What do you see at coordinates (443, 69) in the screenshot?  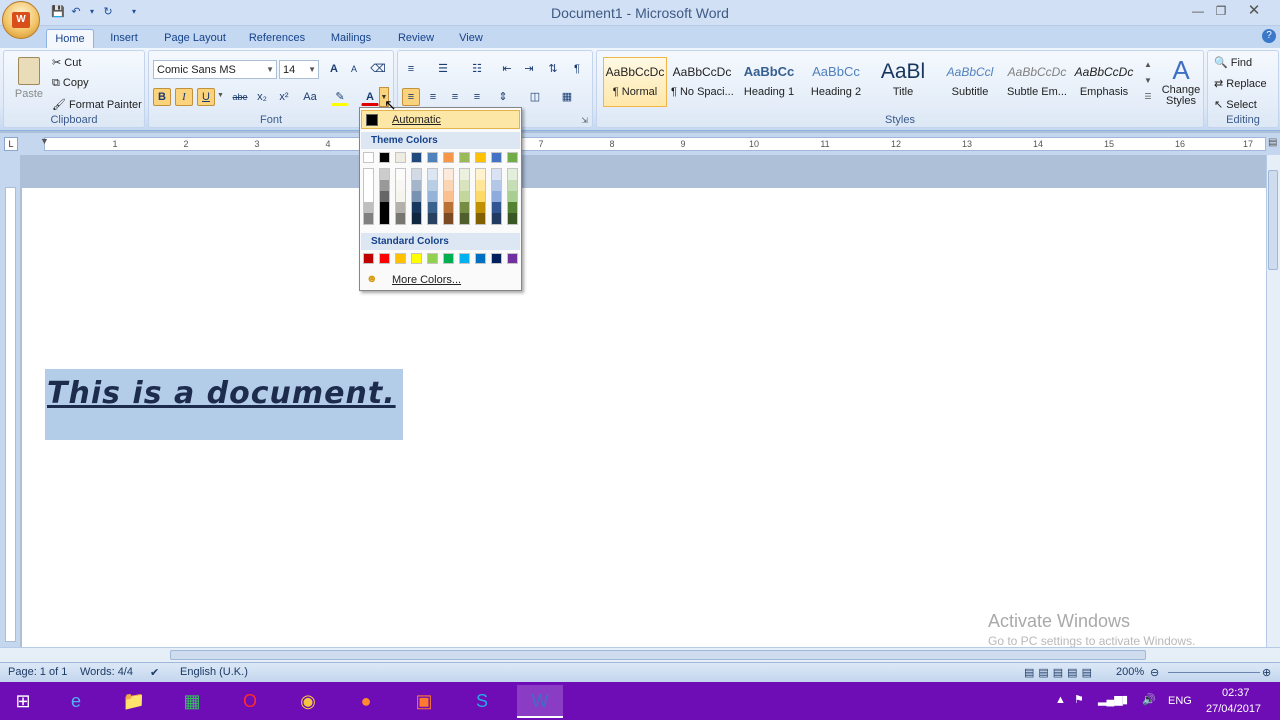 I see `numbering-icon: ☰` at bounding box center [443, 69].